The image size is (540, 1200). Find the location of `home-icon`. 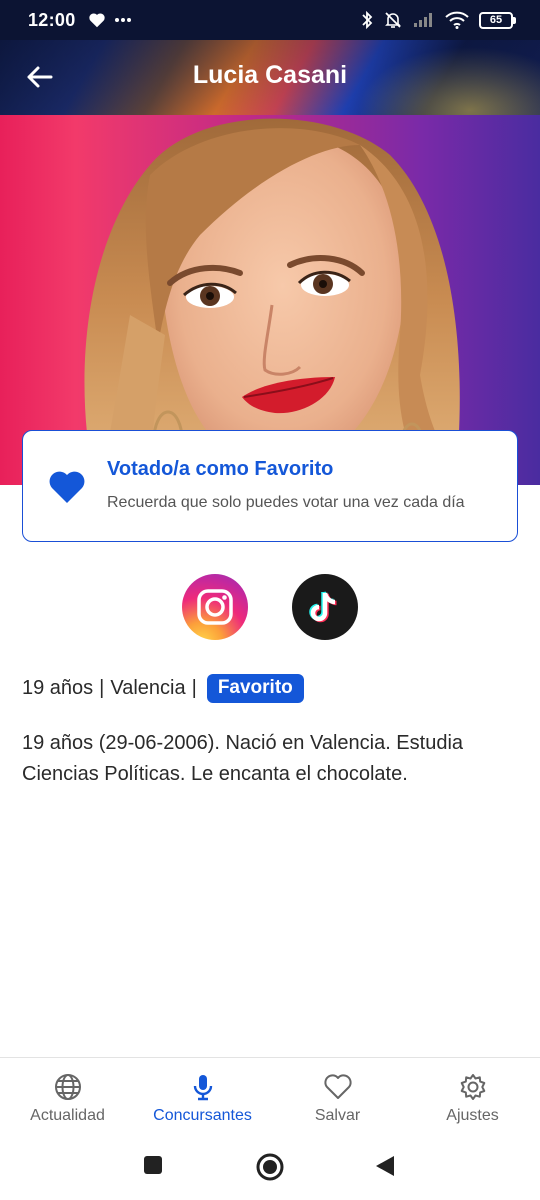

home-icon is located at coordinates (270, 1167).